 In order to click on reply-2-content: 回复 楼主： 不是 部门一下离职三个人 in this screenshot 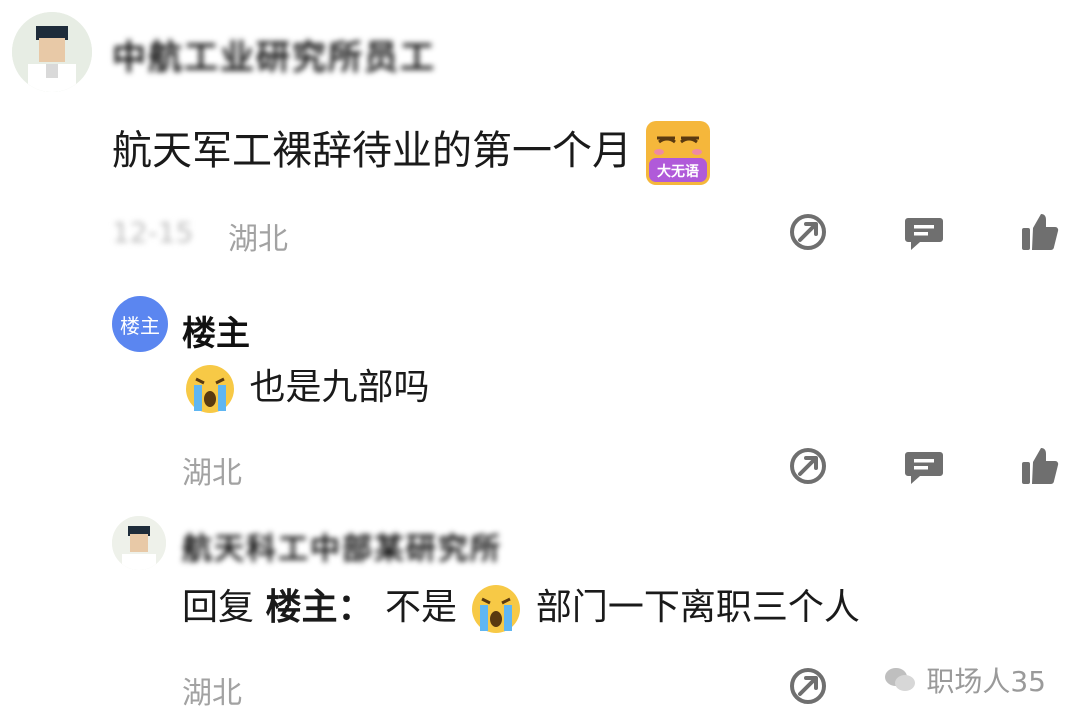, I will do `click(521, 607)`.